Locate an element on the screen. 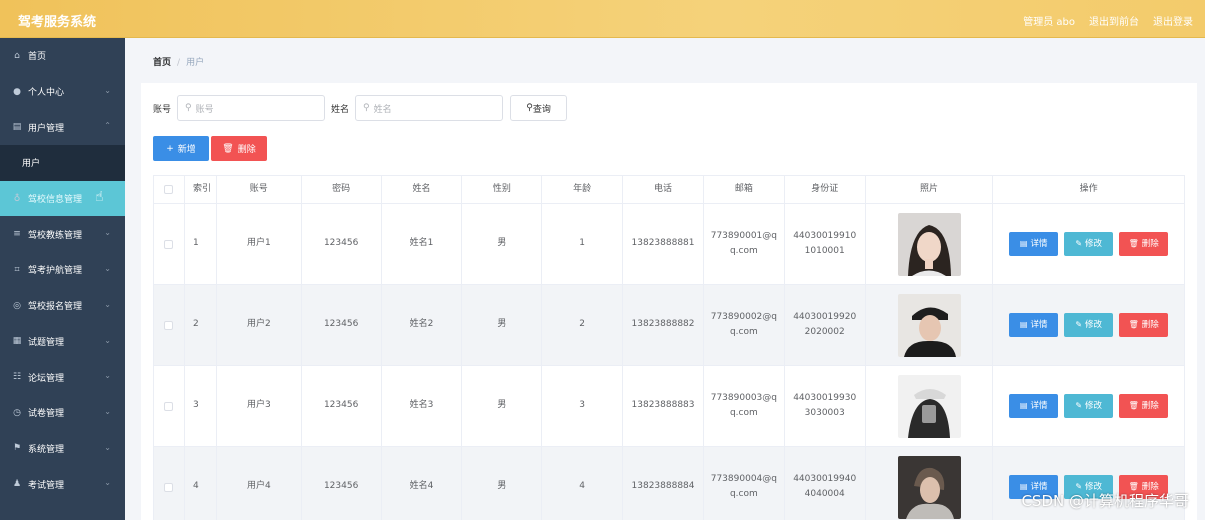  sidebar-item-label: 驾校报名管理 is located at coordinates (55, 307).